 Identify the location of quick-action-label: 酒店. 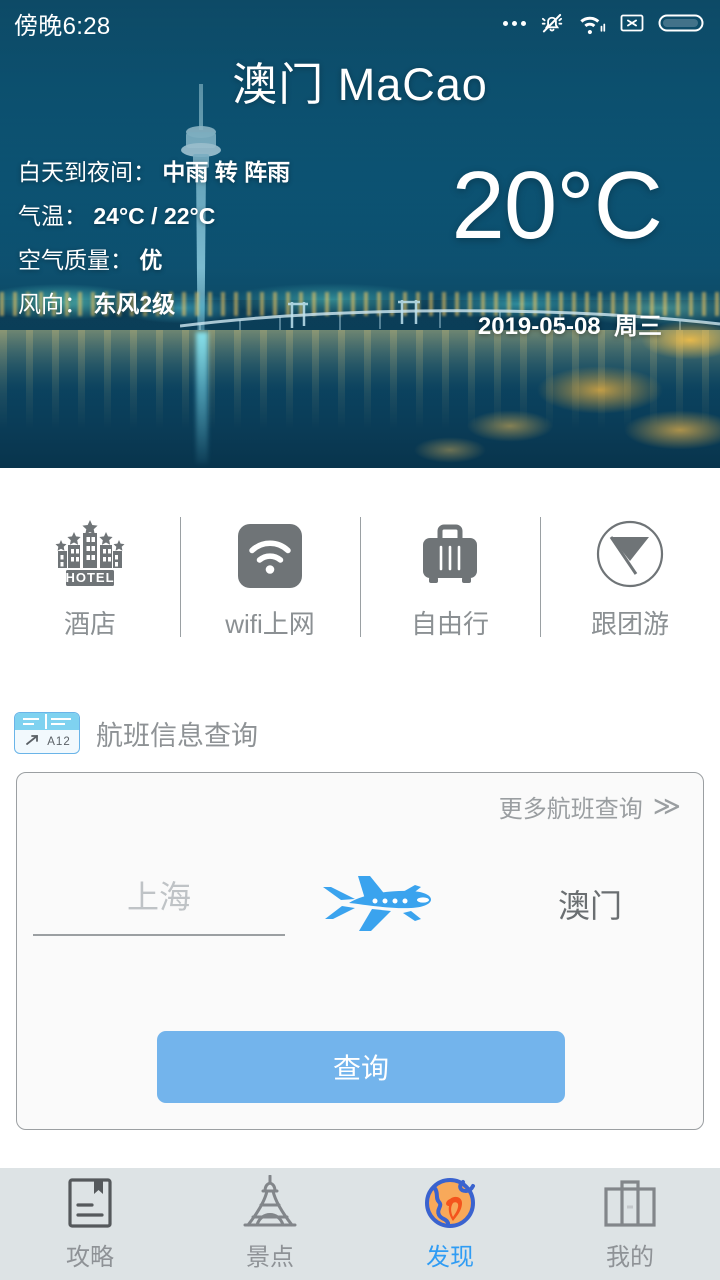
(89, 623).